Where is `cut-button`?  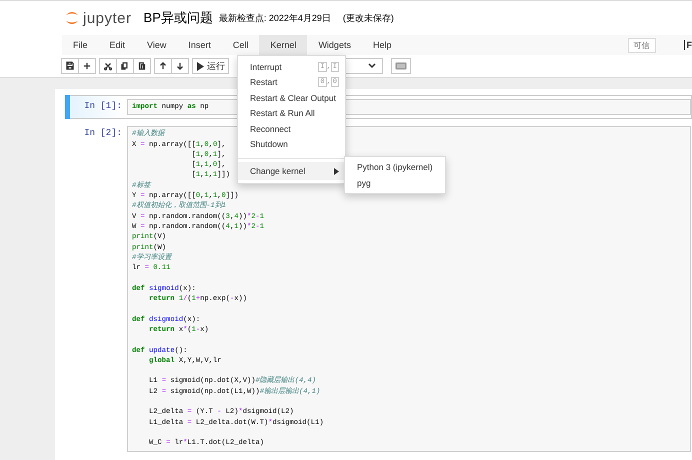 cut-button is located at coordinates (108, 66).